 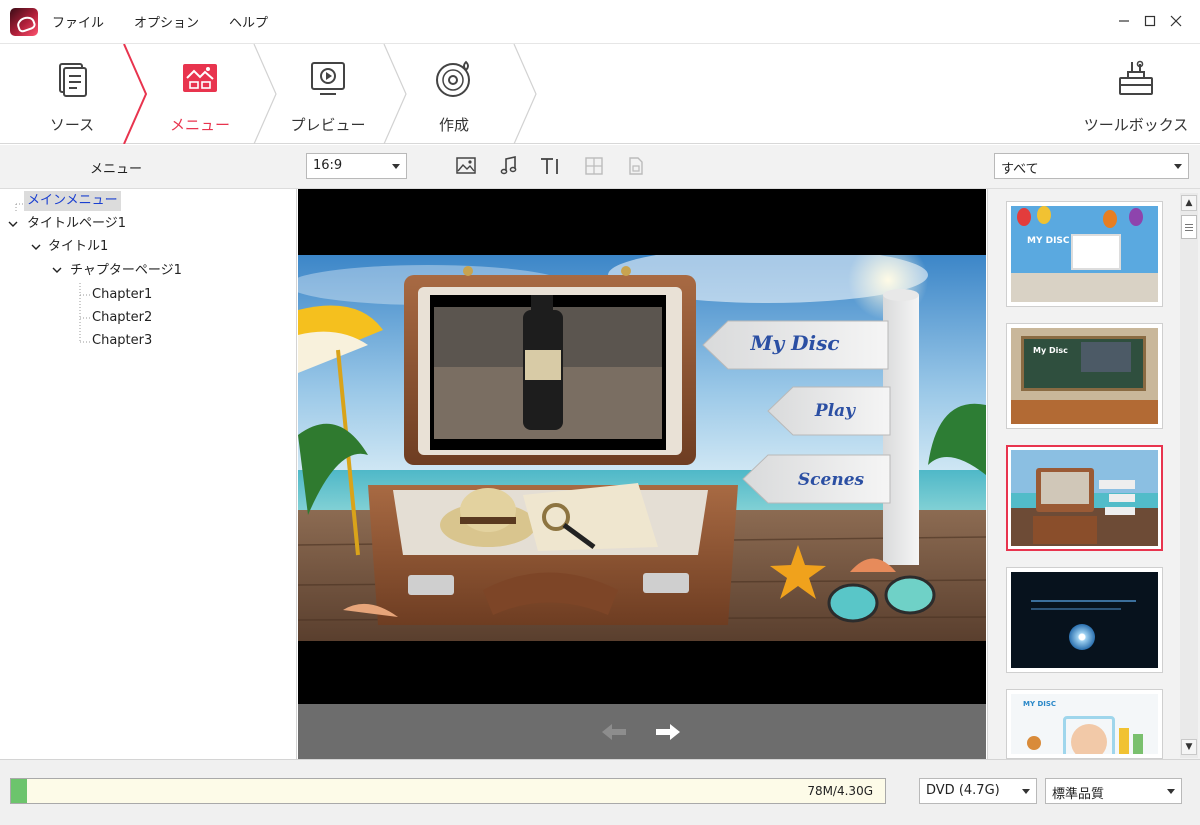 I want to click on quality-value: 標準品質, so click(x=1078, y=794).